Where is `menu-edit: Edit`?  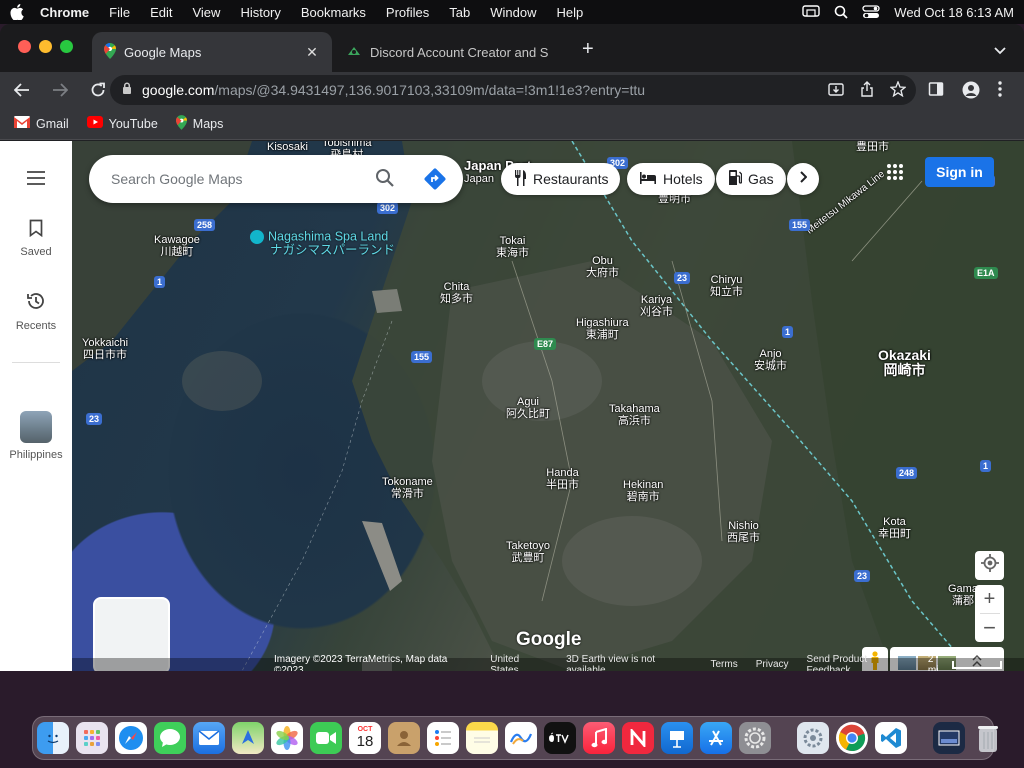
menu-edit: Edit is located at coordinates (161, 12).